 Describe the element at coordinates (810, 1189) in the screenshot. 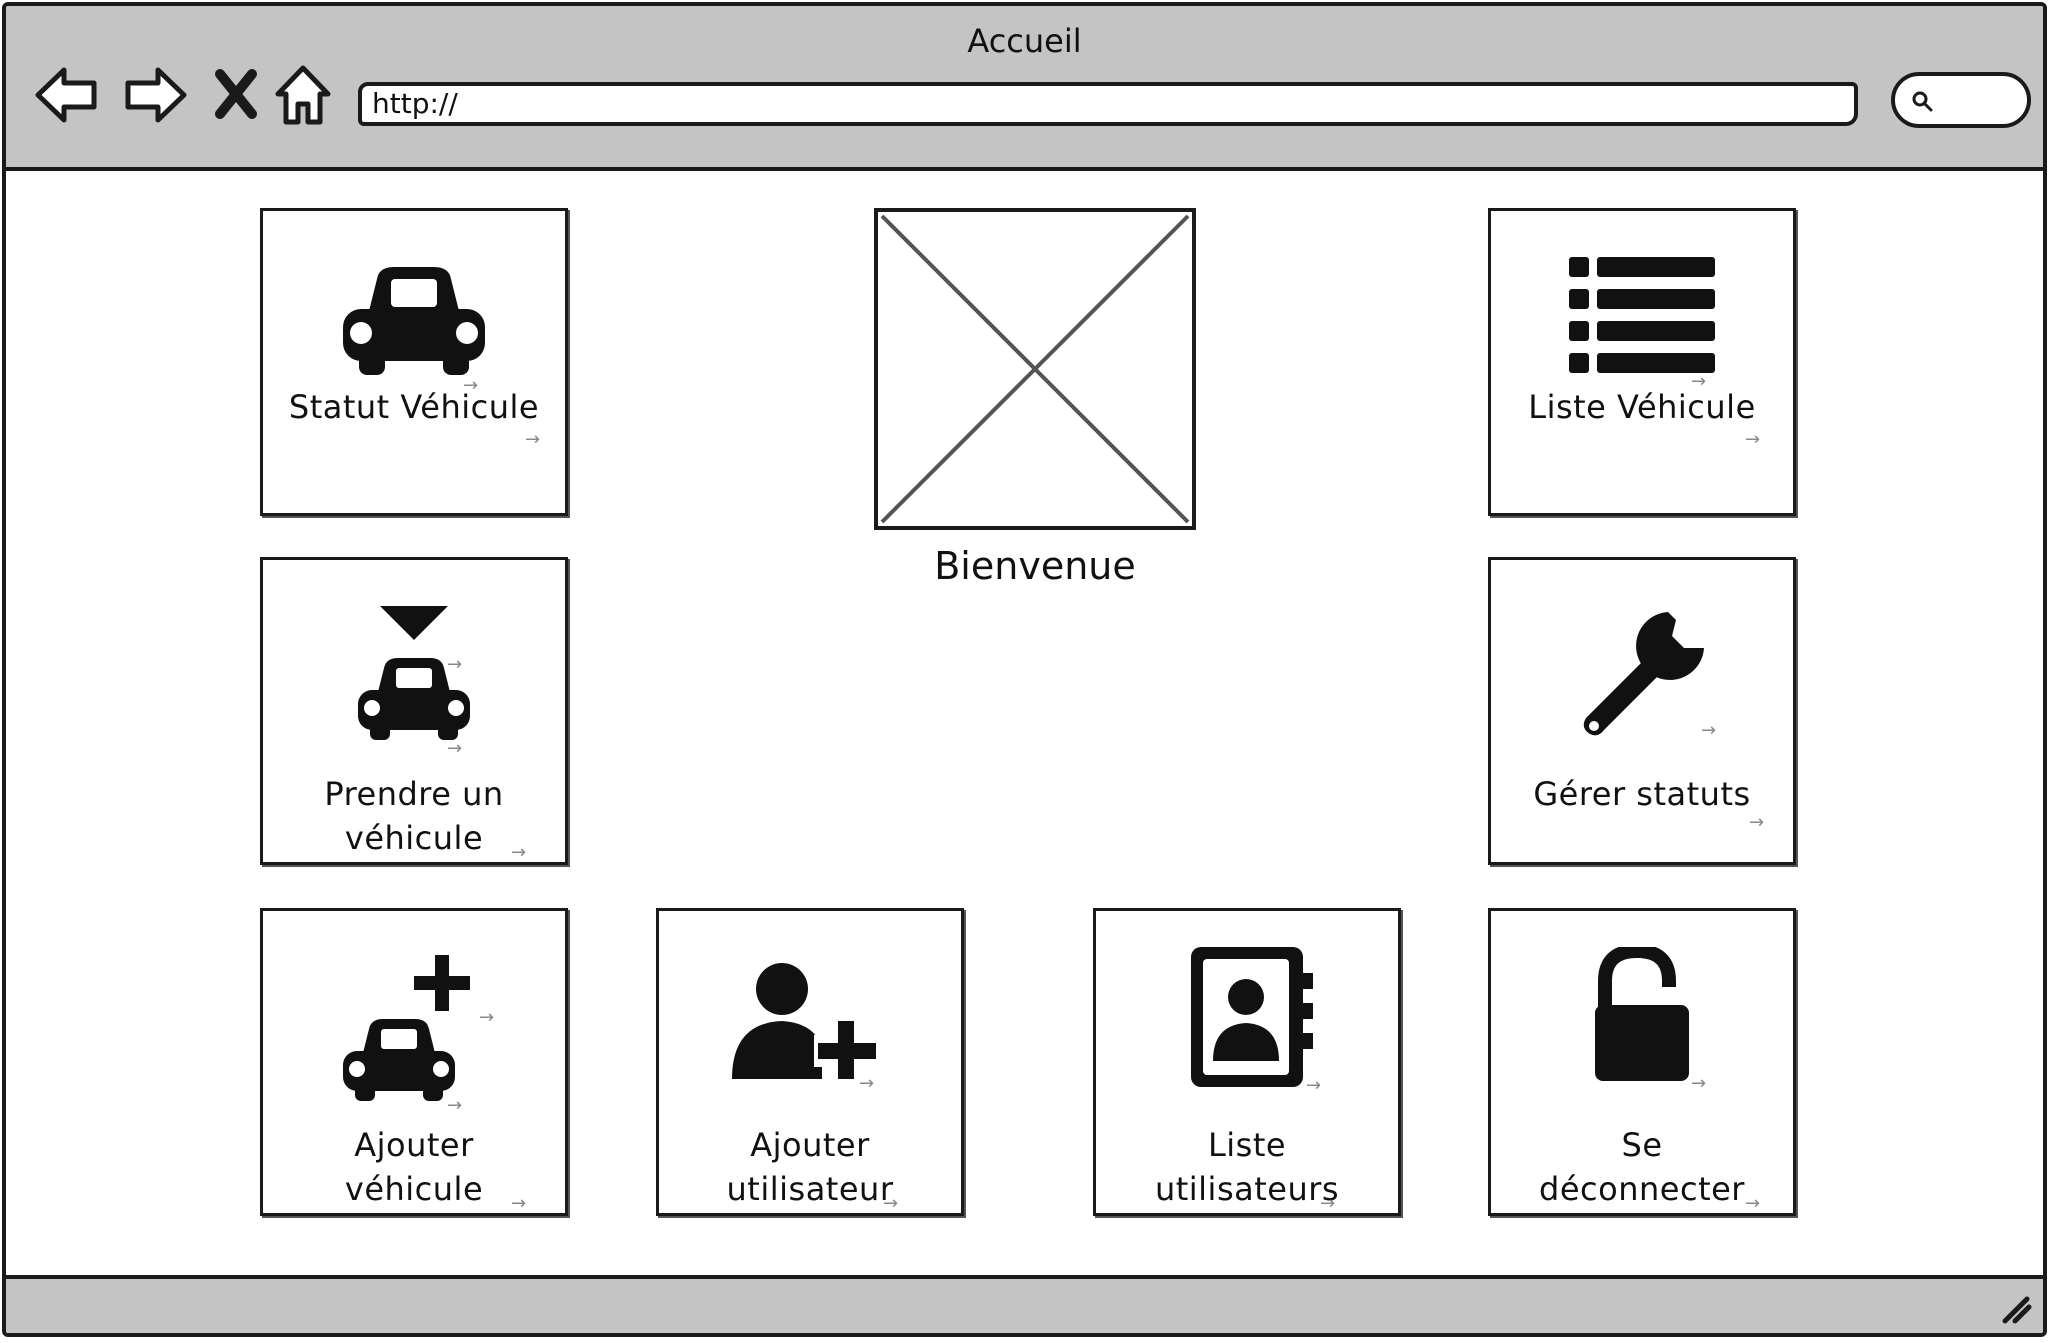

I see `tile-label-line: utilisateur` at that location.